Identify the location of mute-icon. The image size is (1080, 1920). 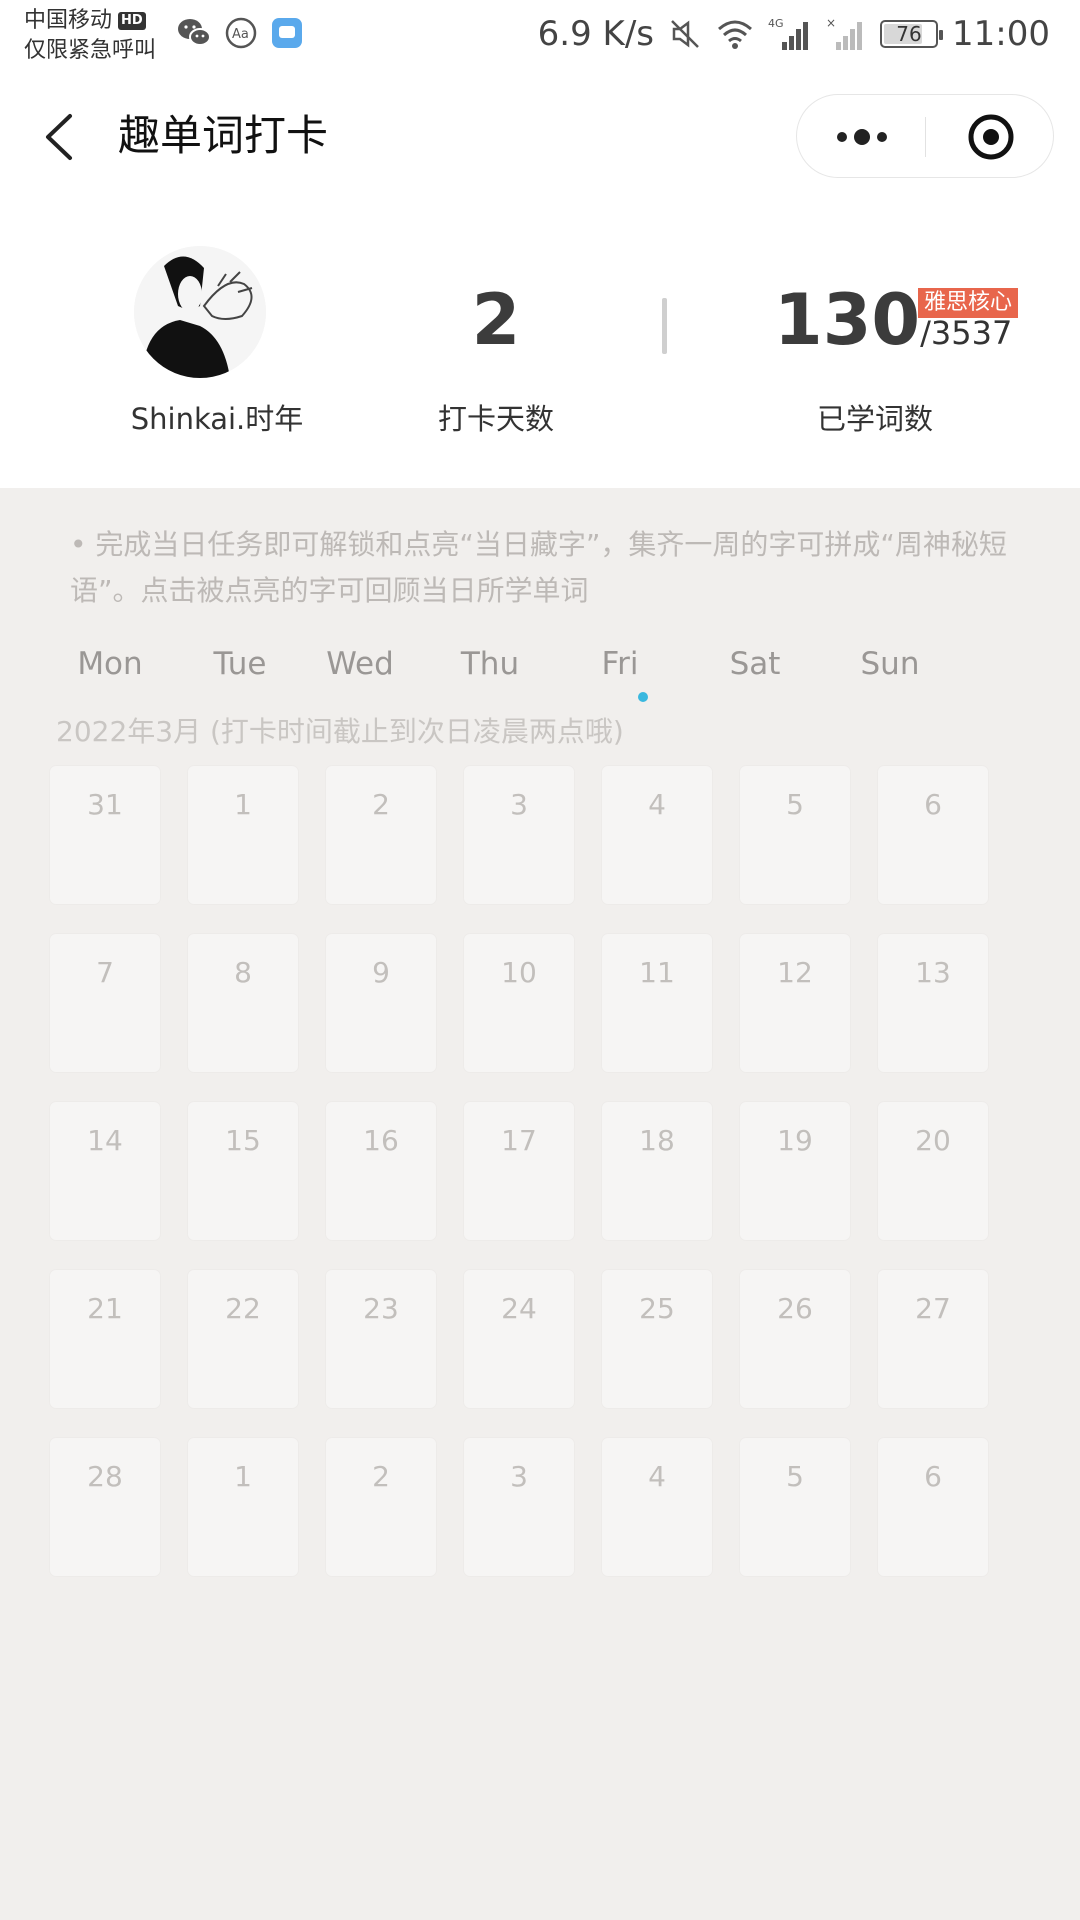
(685, 34).